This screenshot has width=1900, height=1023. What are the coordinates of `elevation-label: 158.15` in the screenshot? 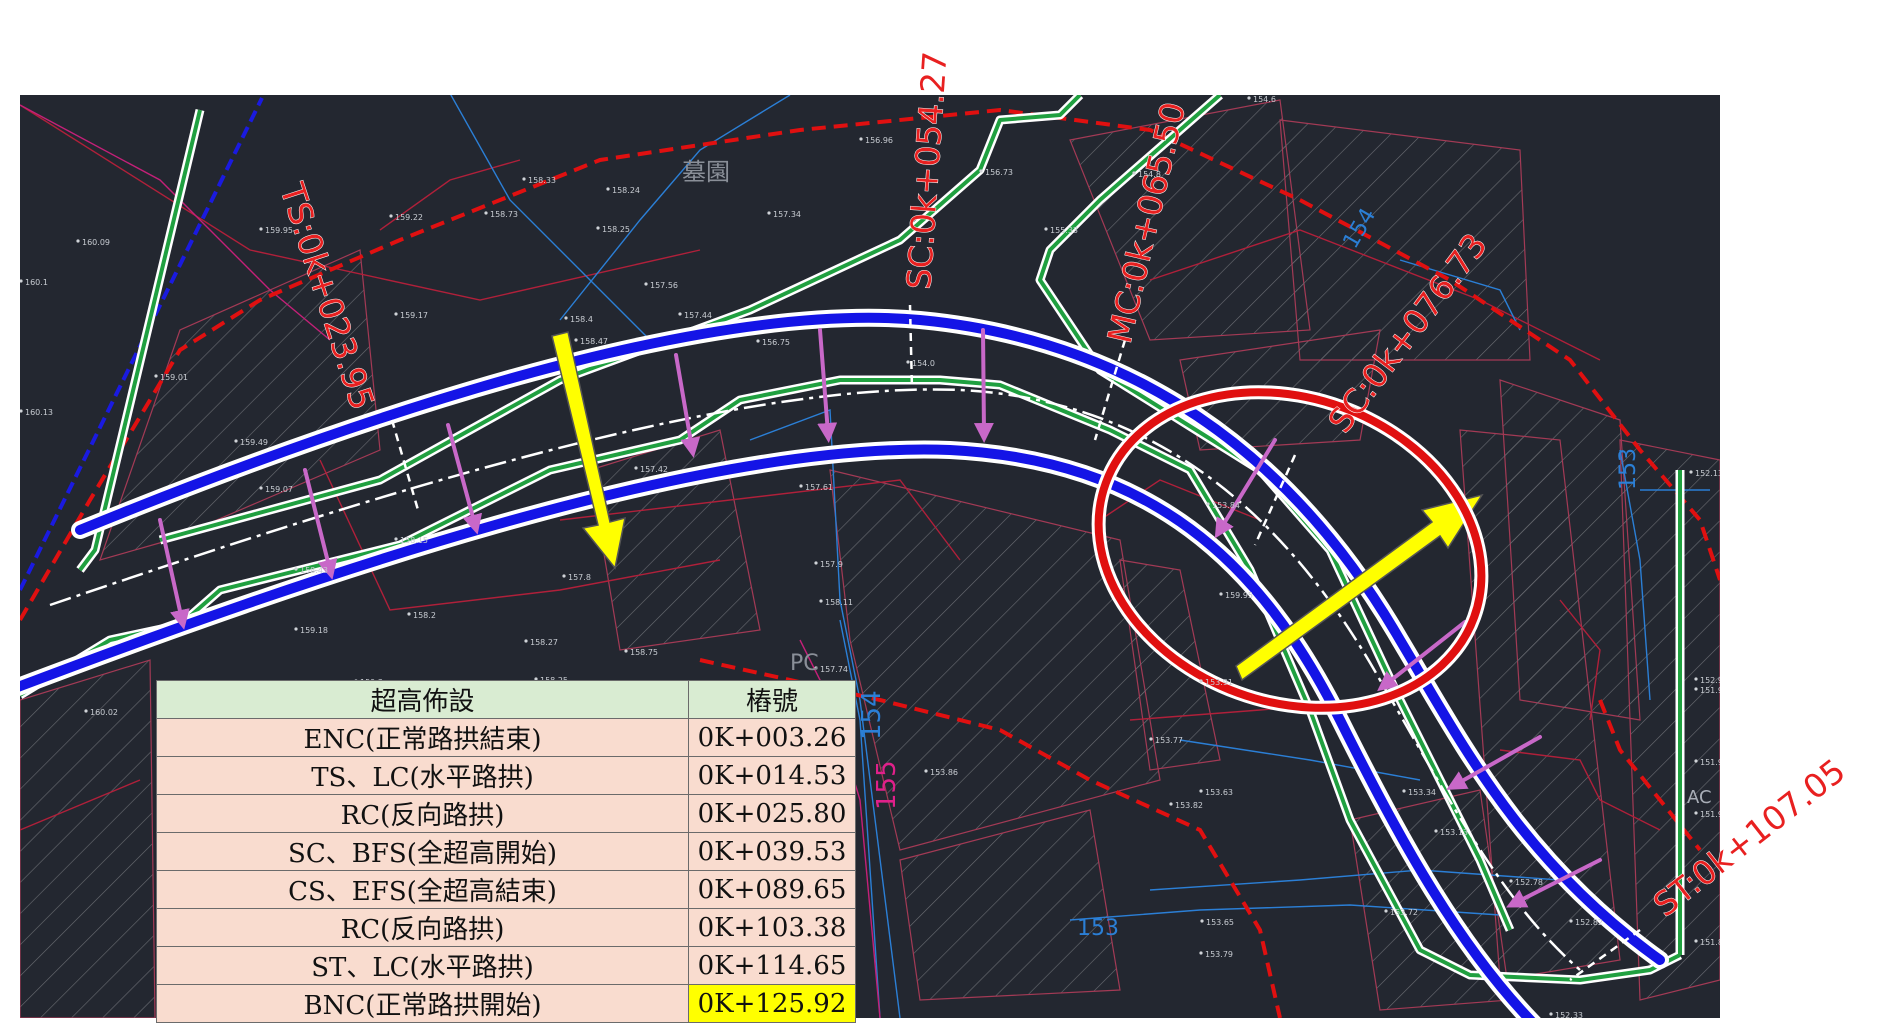 It's located at (414, 540).